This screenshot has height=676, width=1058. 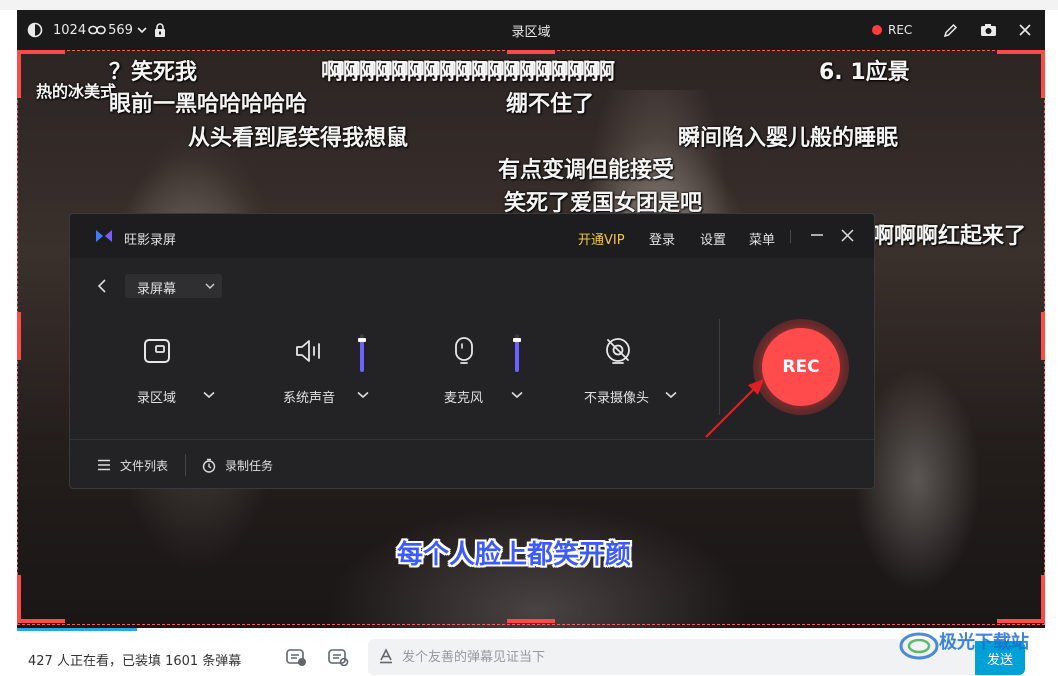 What do you see at coordinates (157, 289) in the screenshot?
I see `mode-select-value: 录屏幕` at bounding box center [157, 289].